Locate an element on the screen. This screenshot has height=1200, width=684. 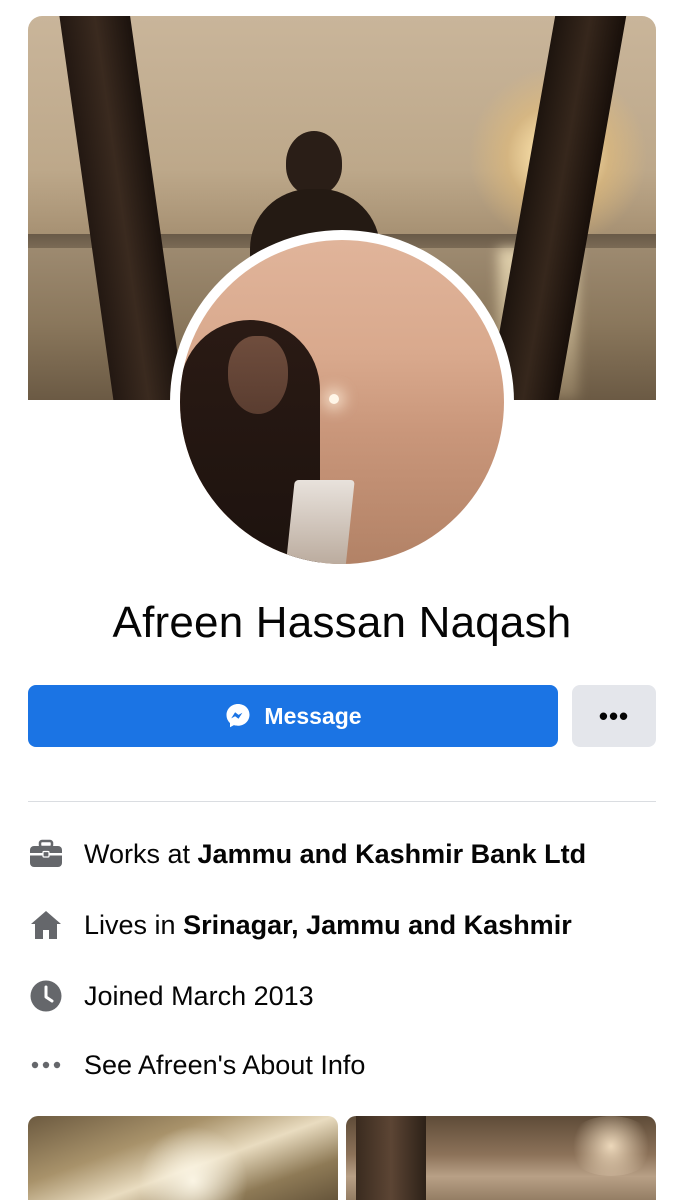
work-prefix: Works at is located at coordinates (141, 853).